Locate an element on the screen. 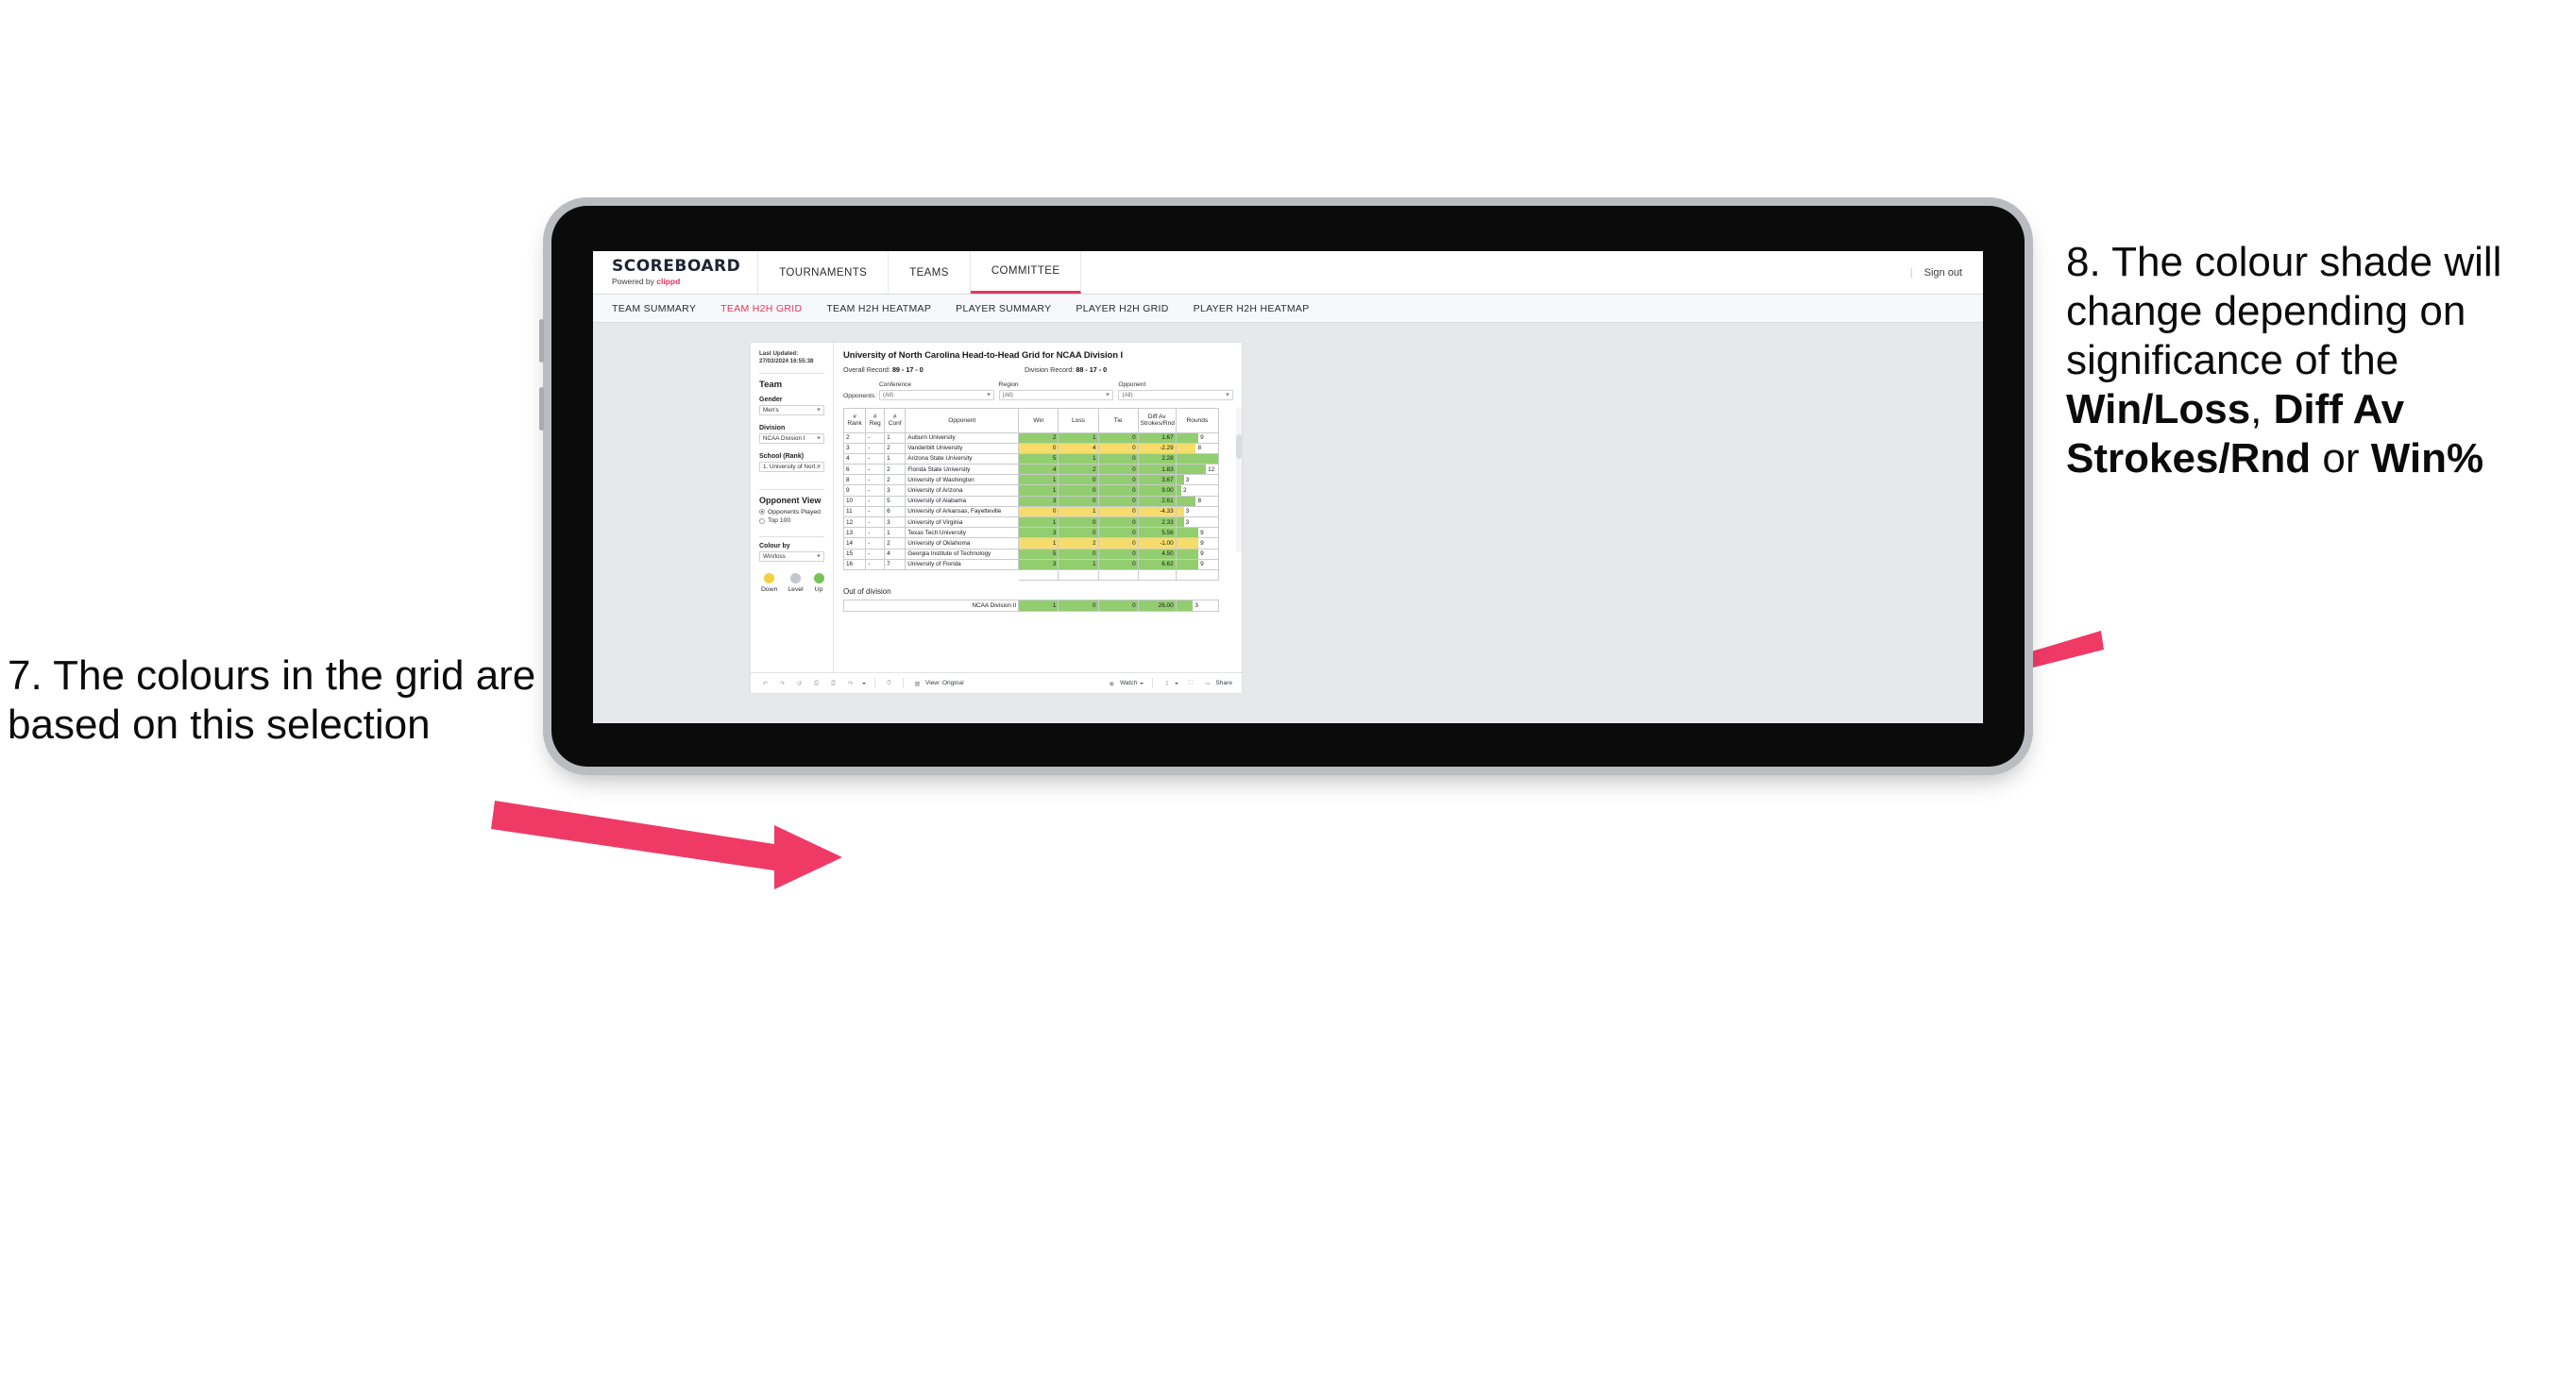 The height and width of the screenshot is (1386, 2576). fullscreen-icon: ⛶ is located at coordinates (1190, 683).